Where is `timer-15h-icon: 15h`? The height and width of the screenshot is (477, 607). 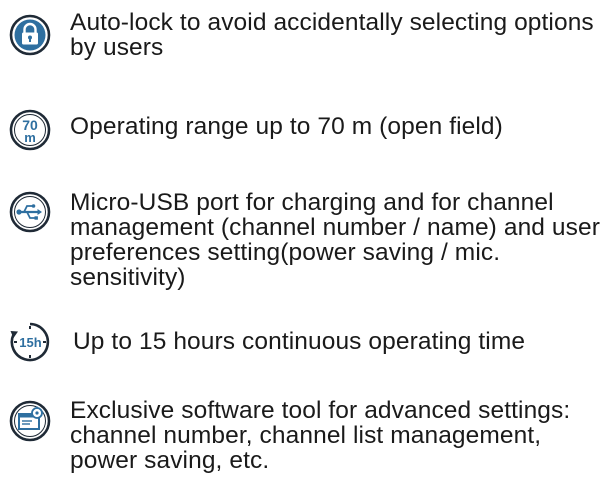
timer-15h-icon: 15h is located at coordinates (30, 342).